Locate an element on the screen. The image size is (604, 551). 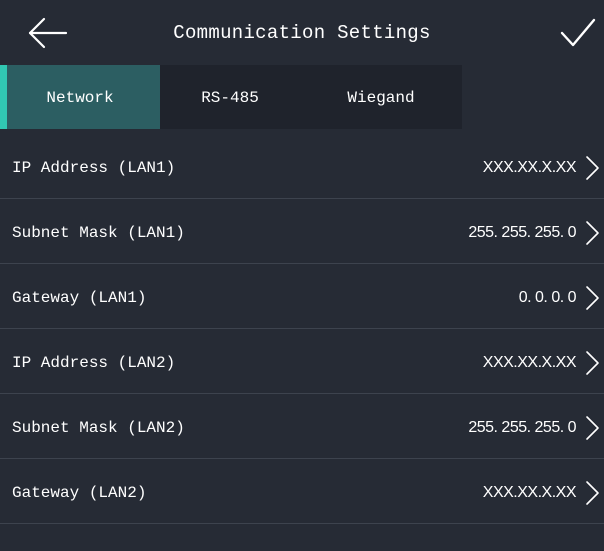
header-bar: Communication Settings is located at coordinates (302, 32).